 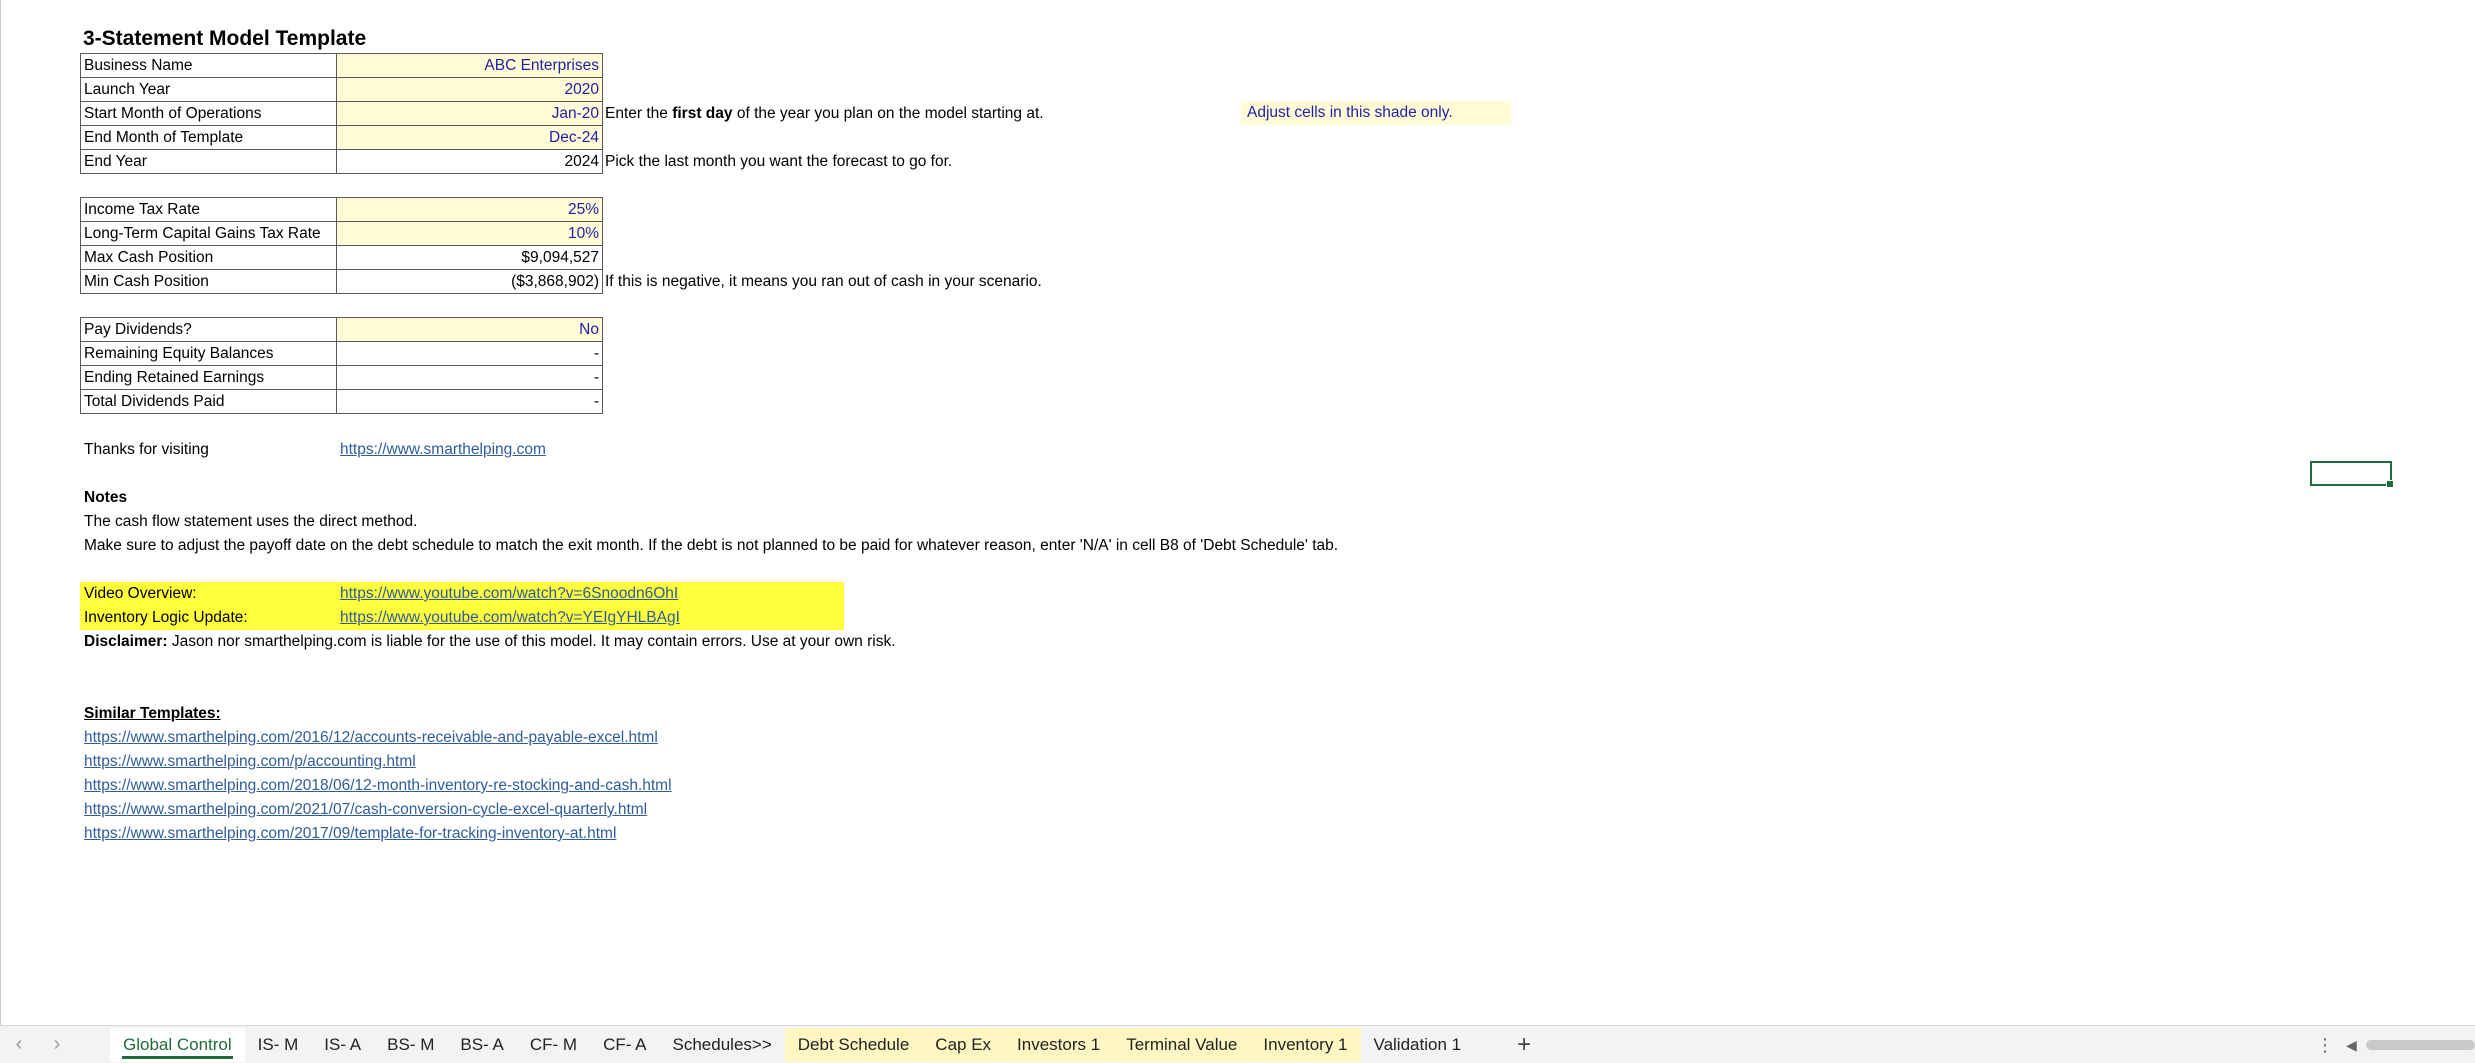 What do you see at coordinates (208, 401) in the screenshot?
I see `dividends-label-cell: Total Dividends Paid` at bounding box center [208, 401].